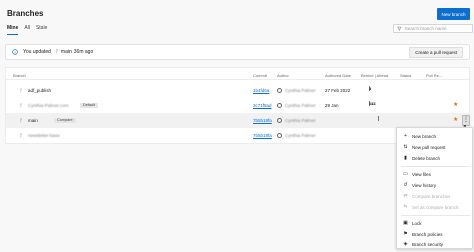  What do you see at coordinates (405, 185) in the screenshot?
I see `history-icon: ↺` at bounding box center [405, 185].